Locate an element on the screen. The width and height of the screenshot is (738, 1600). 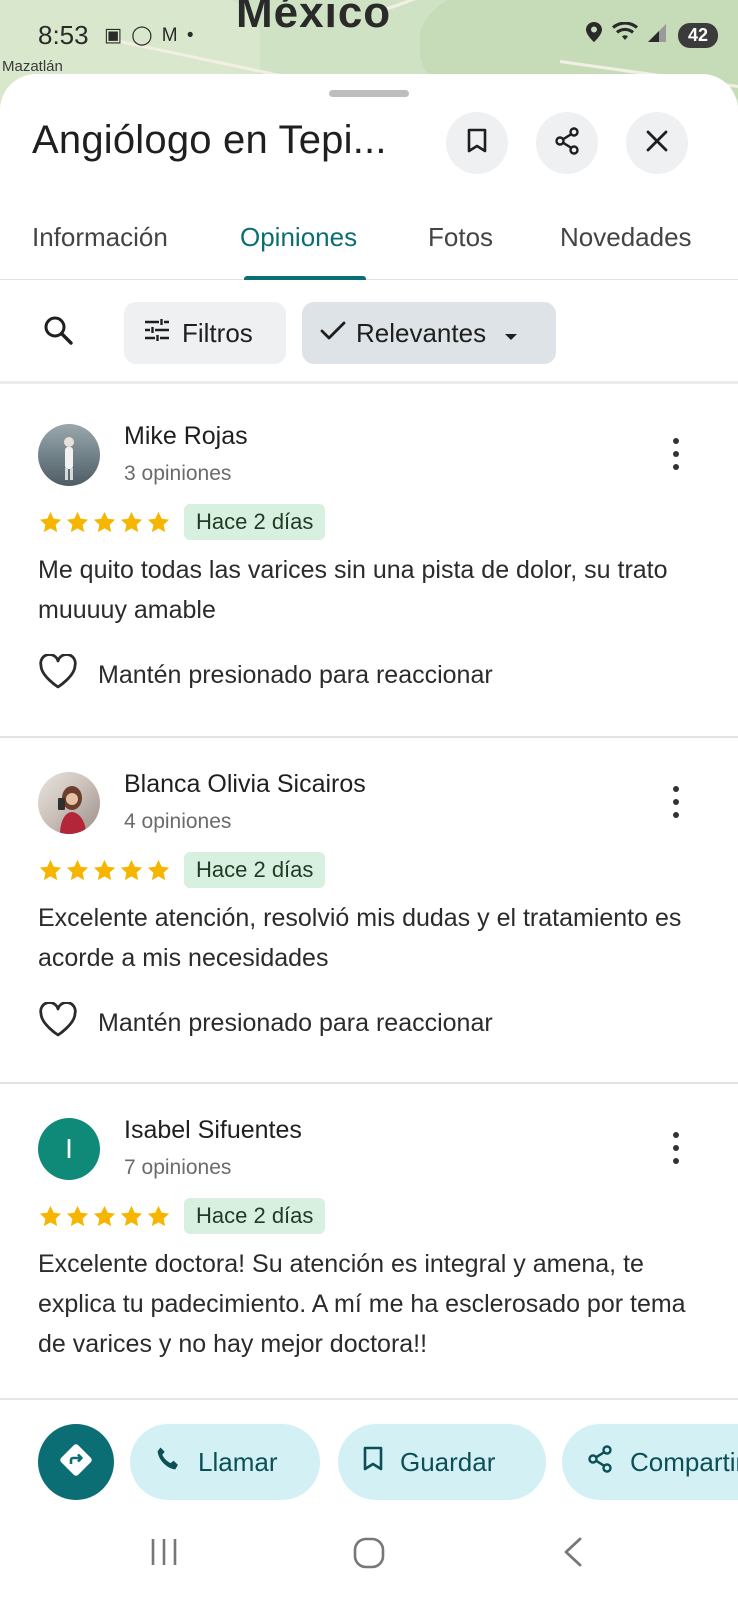
reviewer-review-count: 4 opiniones is located at coordinates (178, 821).